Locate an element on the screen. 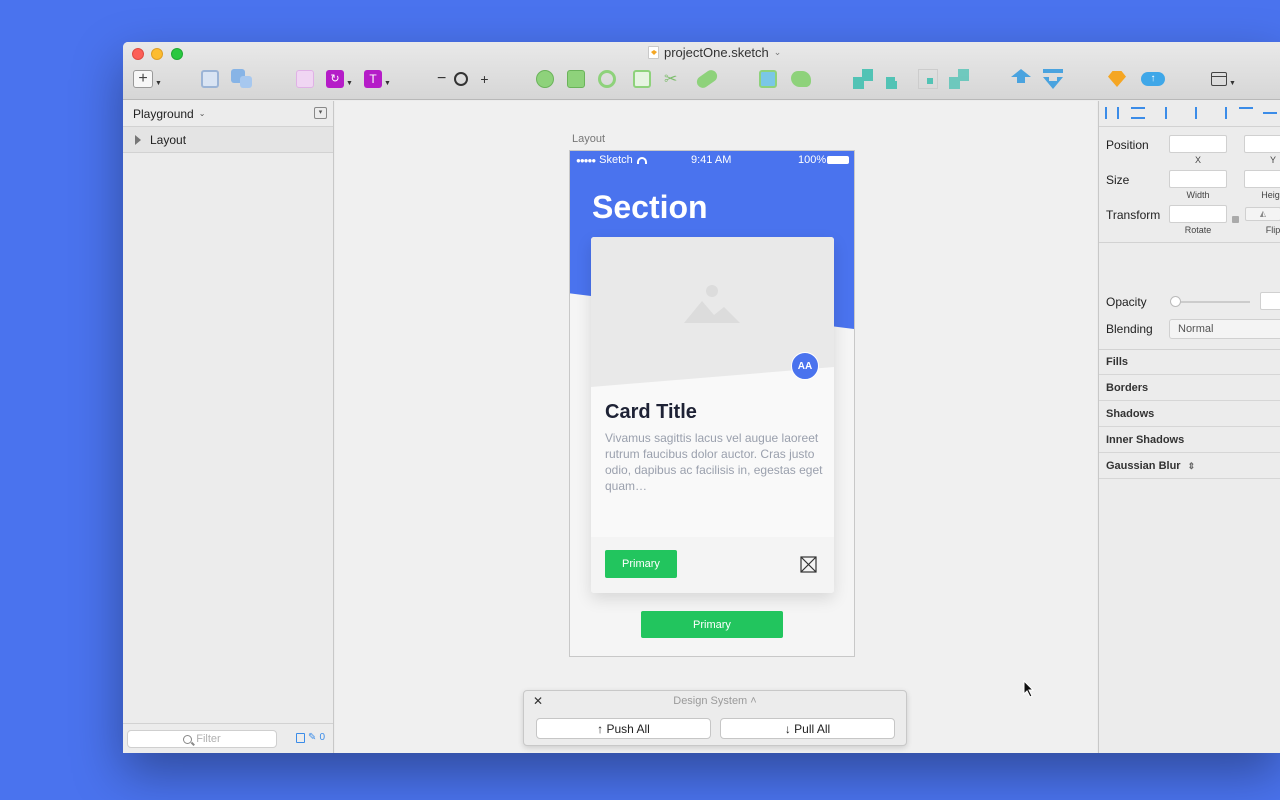  difference-icon is located at coordinates (959, 79).